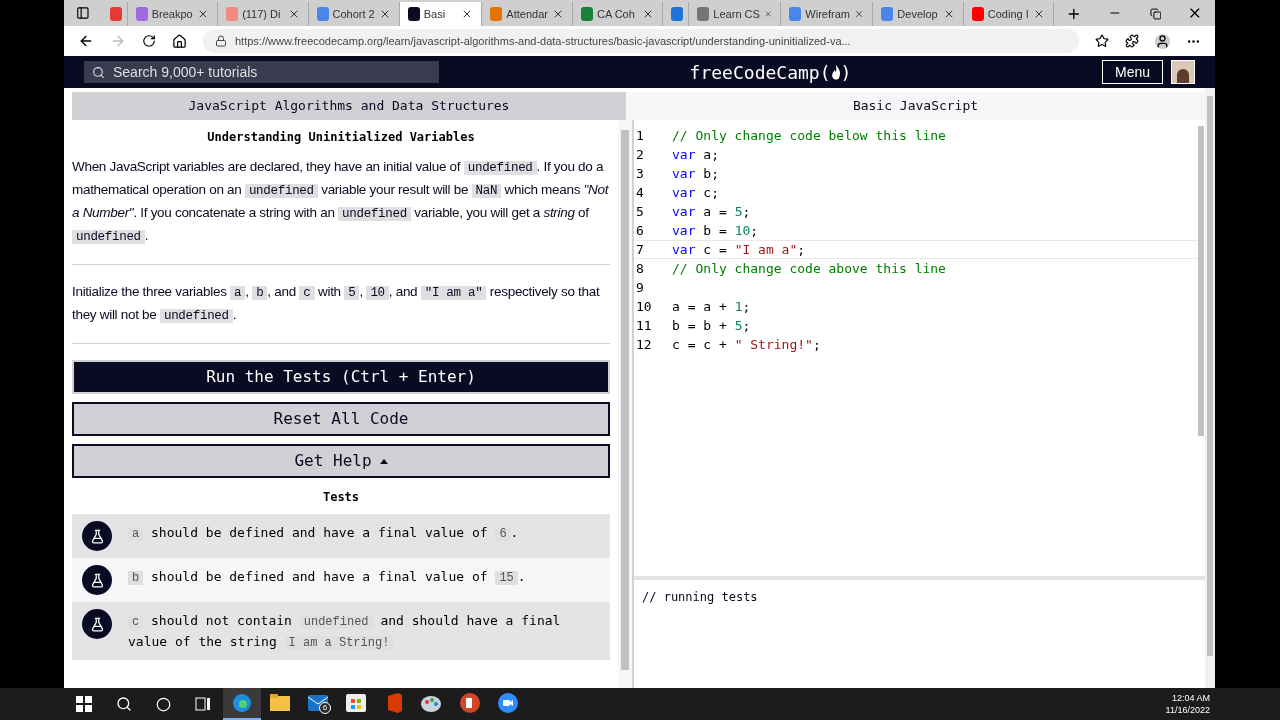 The width and height of the screenshot is (1280, 720). Describe the element at coordinates (700, 597) in the screenshot. I see `console-output: // running tests` at that location.